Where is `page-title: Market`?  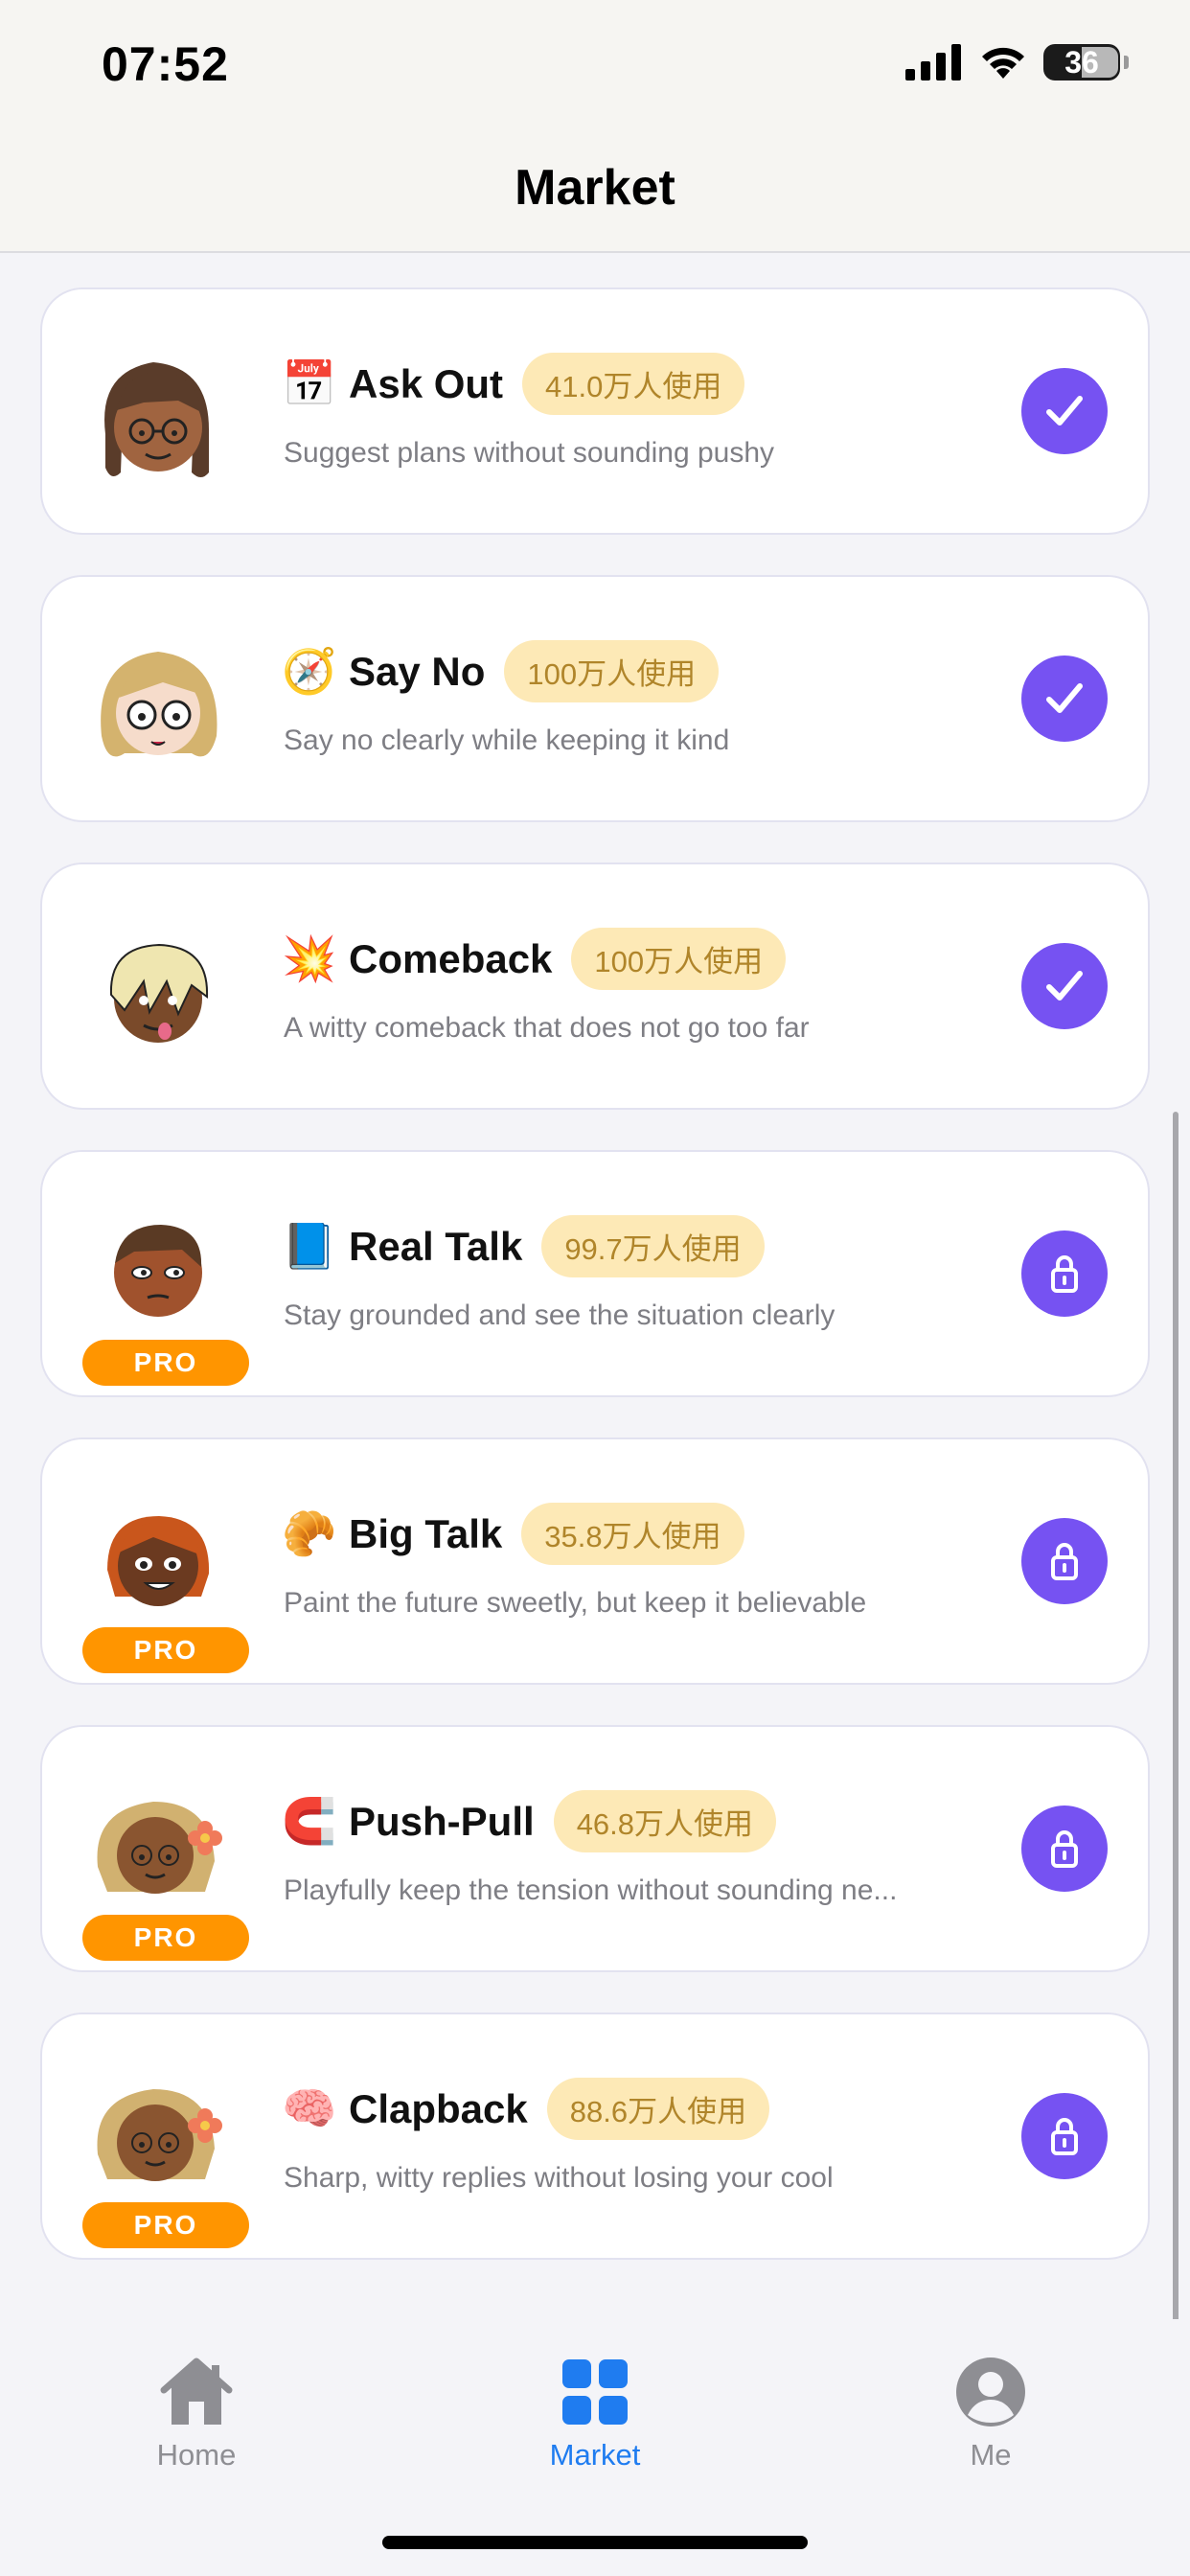 page-title: Market is located at coordinates (595, 188).